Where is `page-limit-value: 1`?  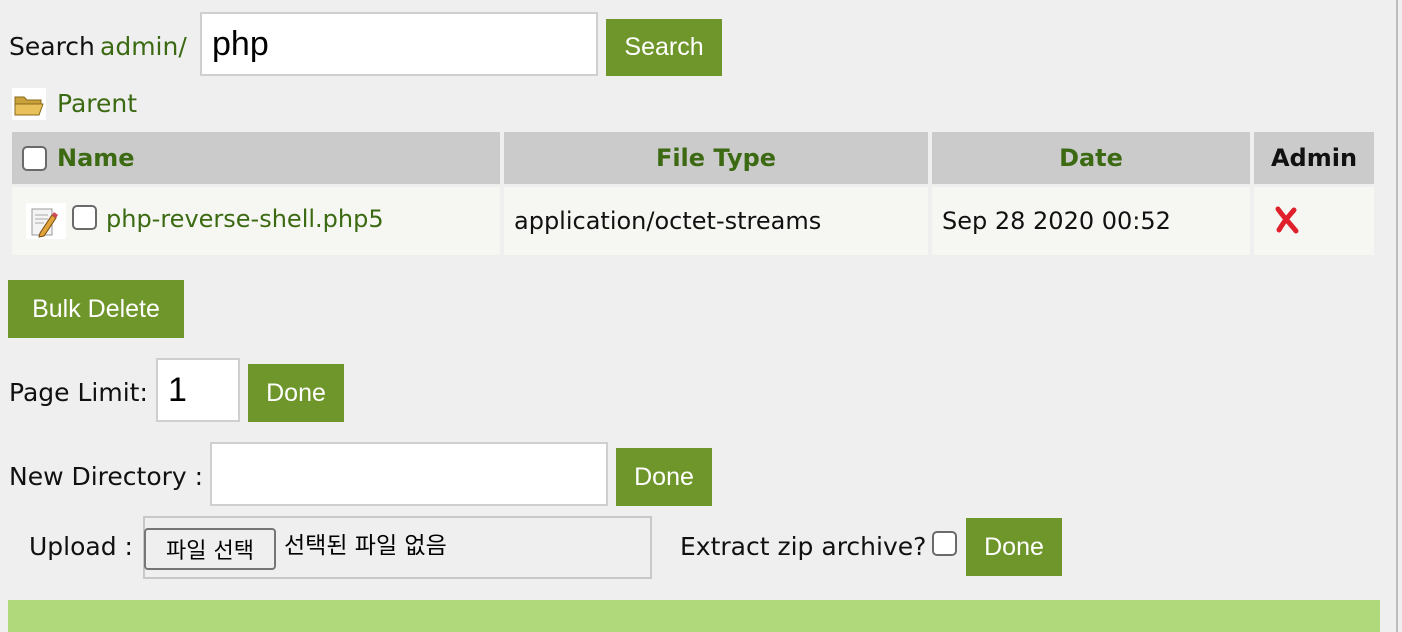
page-limit-value: 1 is located at coordinates (177, 389).